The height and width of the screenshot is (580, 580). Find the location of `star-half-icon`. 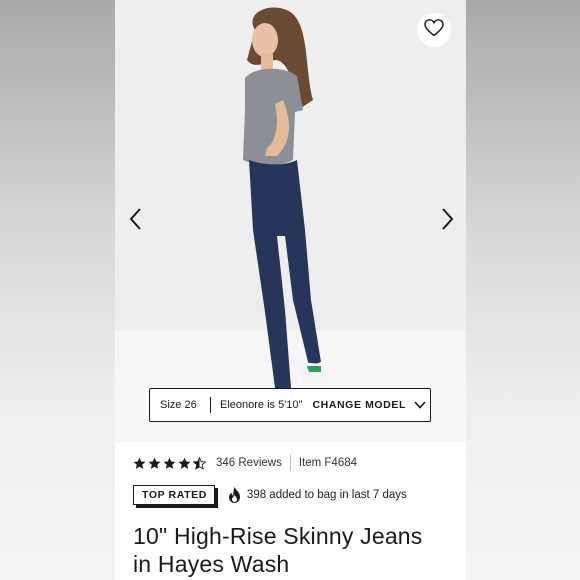

star-half-icon is located at coordinates (199, 463).